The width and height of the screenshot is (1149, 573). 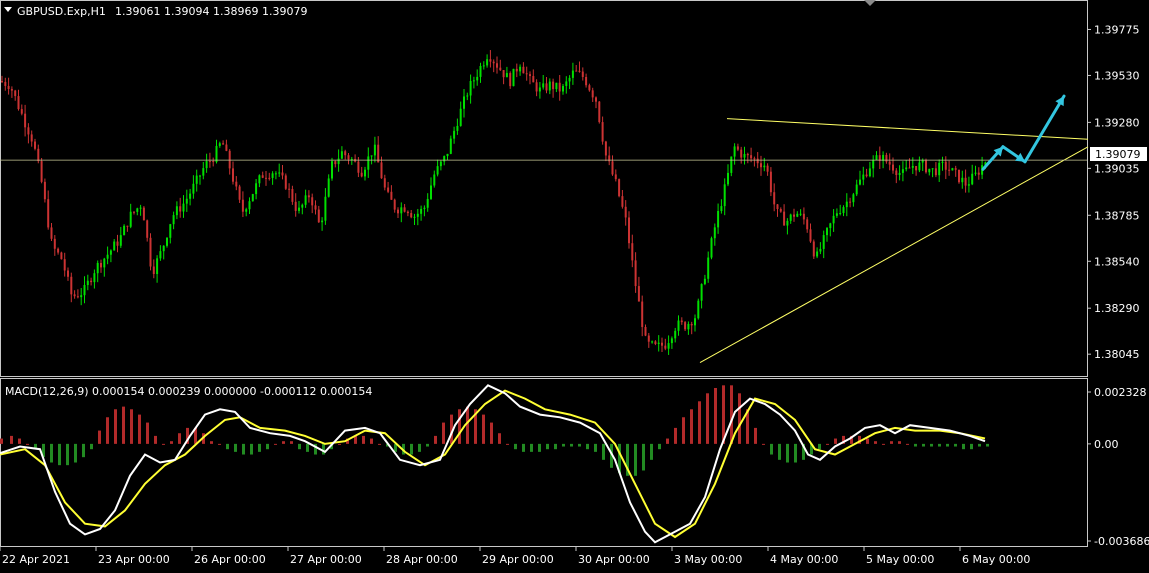 I want to click on price-tick-label: 1.38785, so click(x=1117, y=215).